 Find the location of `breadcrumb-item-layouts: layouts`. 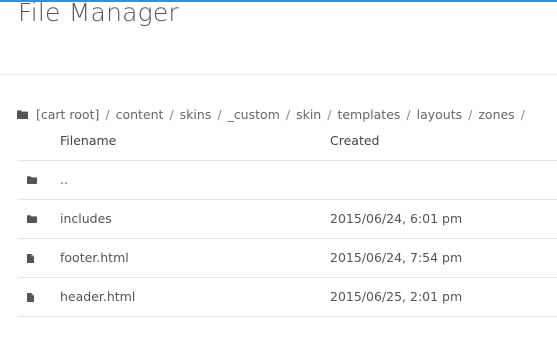

breadcrumb-item-layouts: layouts is located at coordinates (440, 114).